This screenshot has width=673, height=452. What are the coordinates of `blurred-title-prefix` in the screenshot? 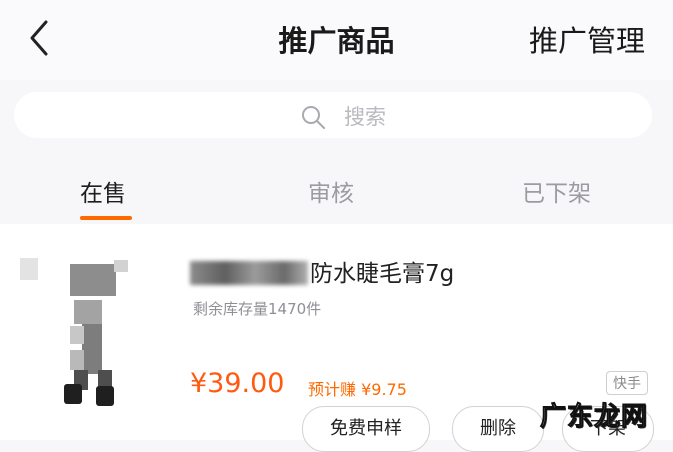 It's located at (249, 273).